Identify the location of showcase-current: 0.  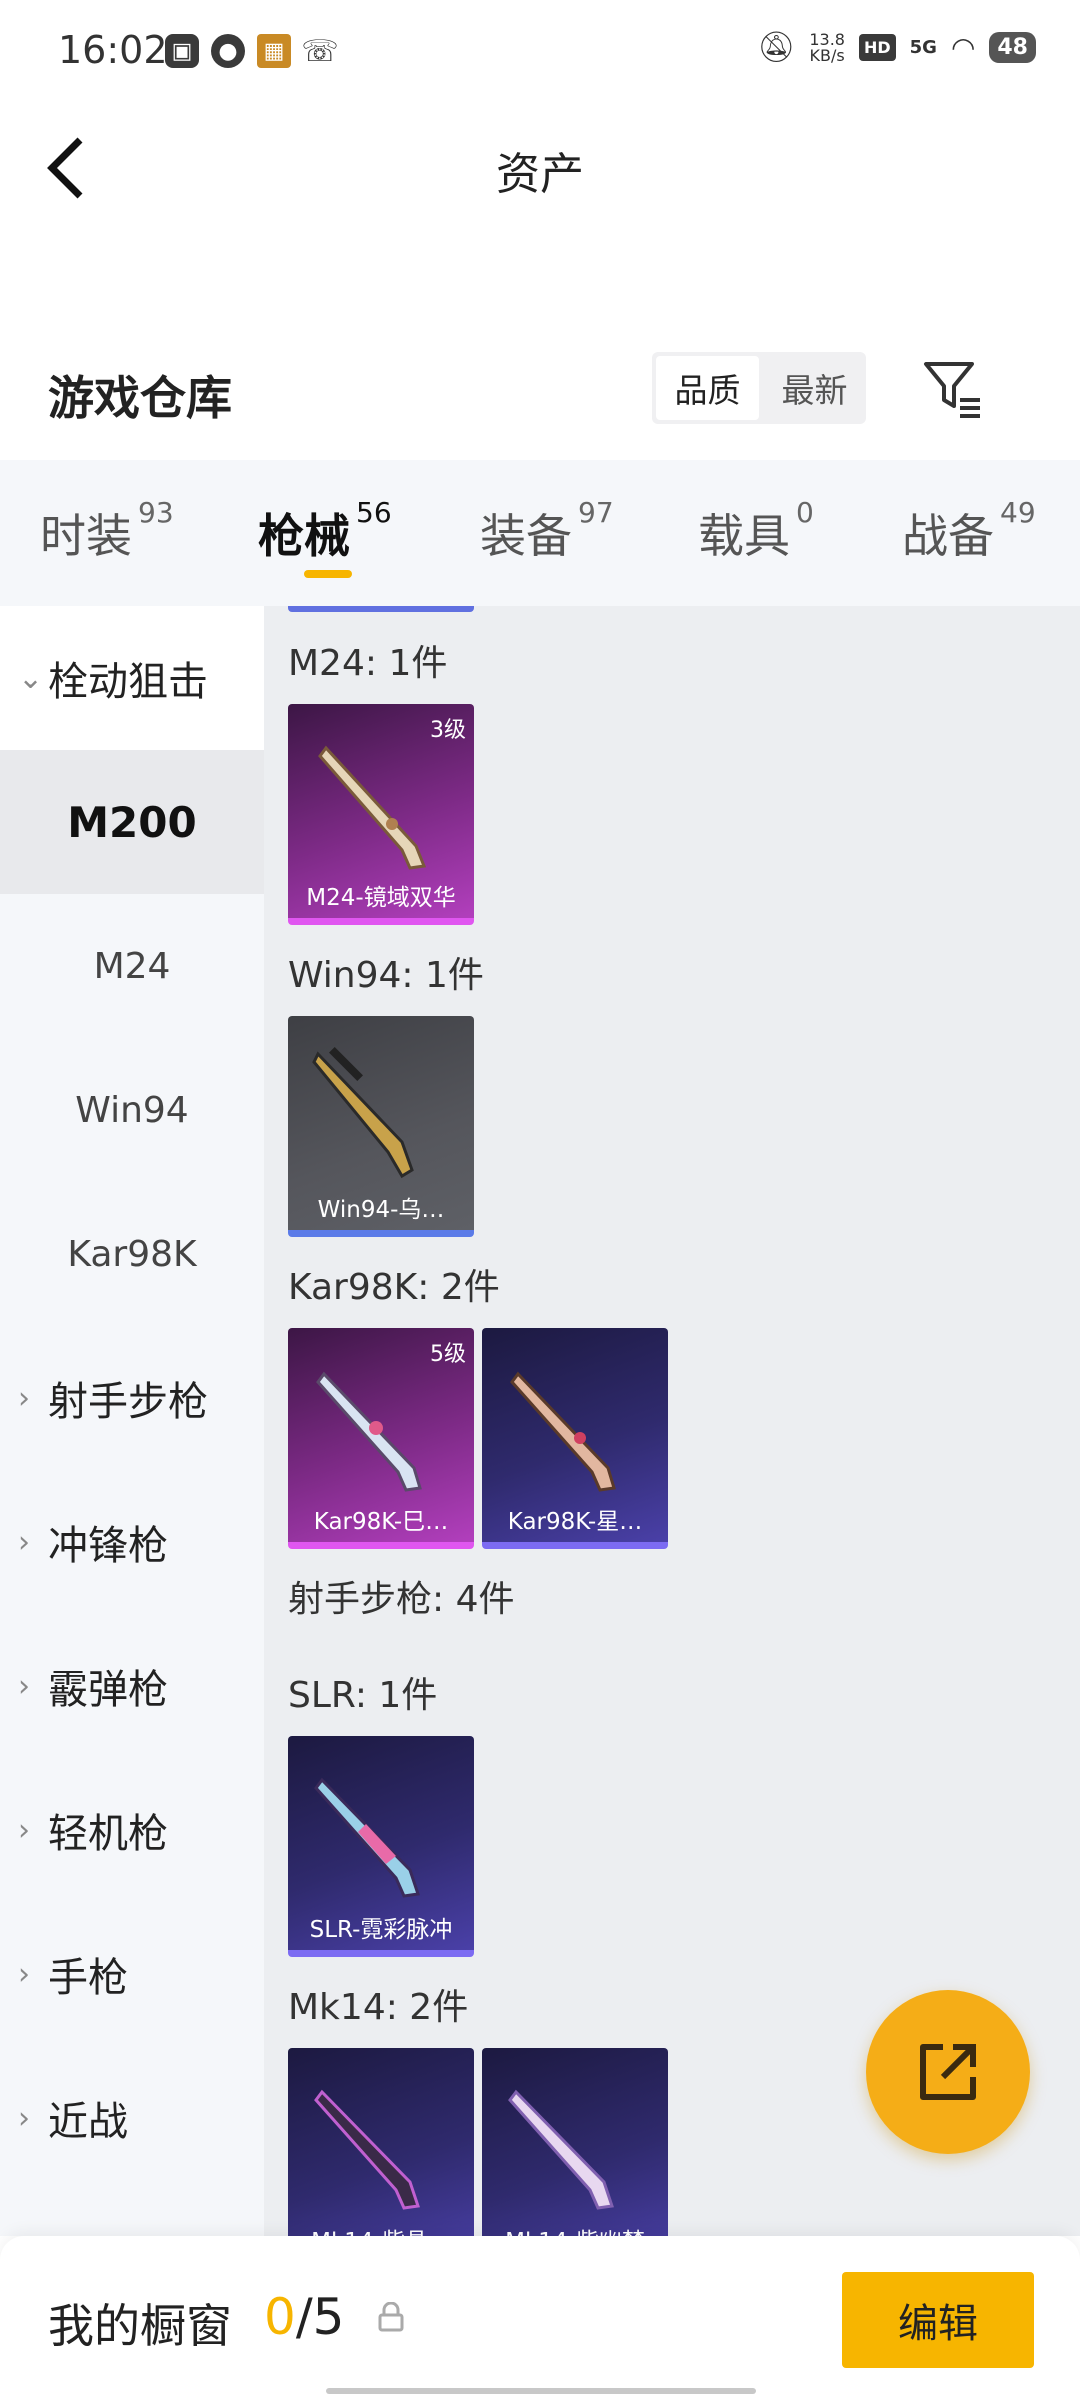
(280, 2317).